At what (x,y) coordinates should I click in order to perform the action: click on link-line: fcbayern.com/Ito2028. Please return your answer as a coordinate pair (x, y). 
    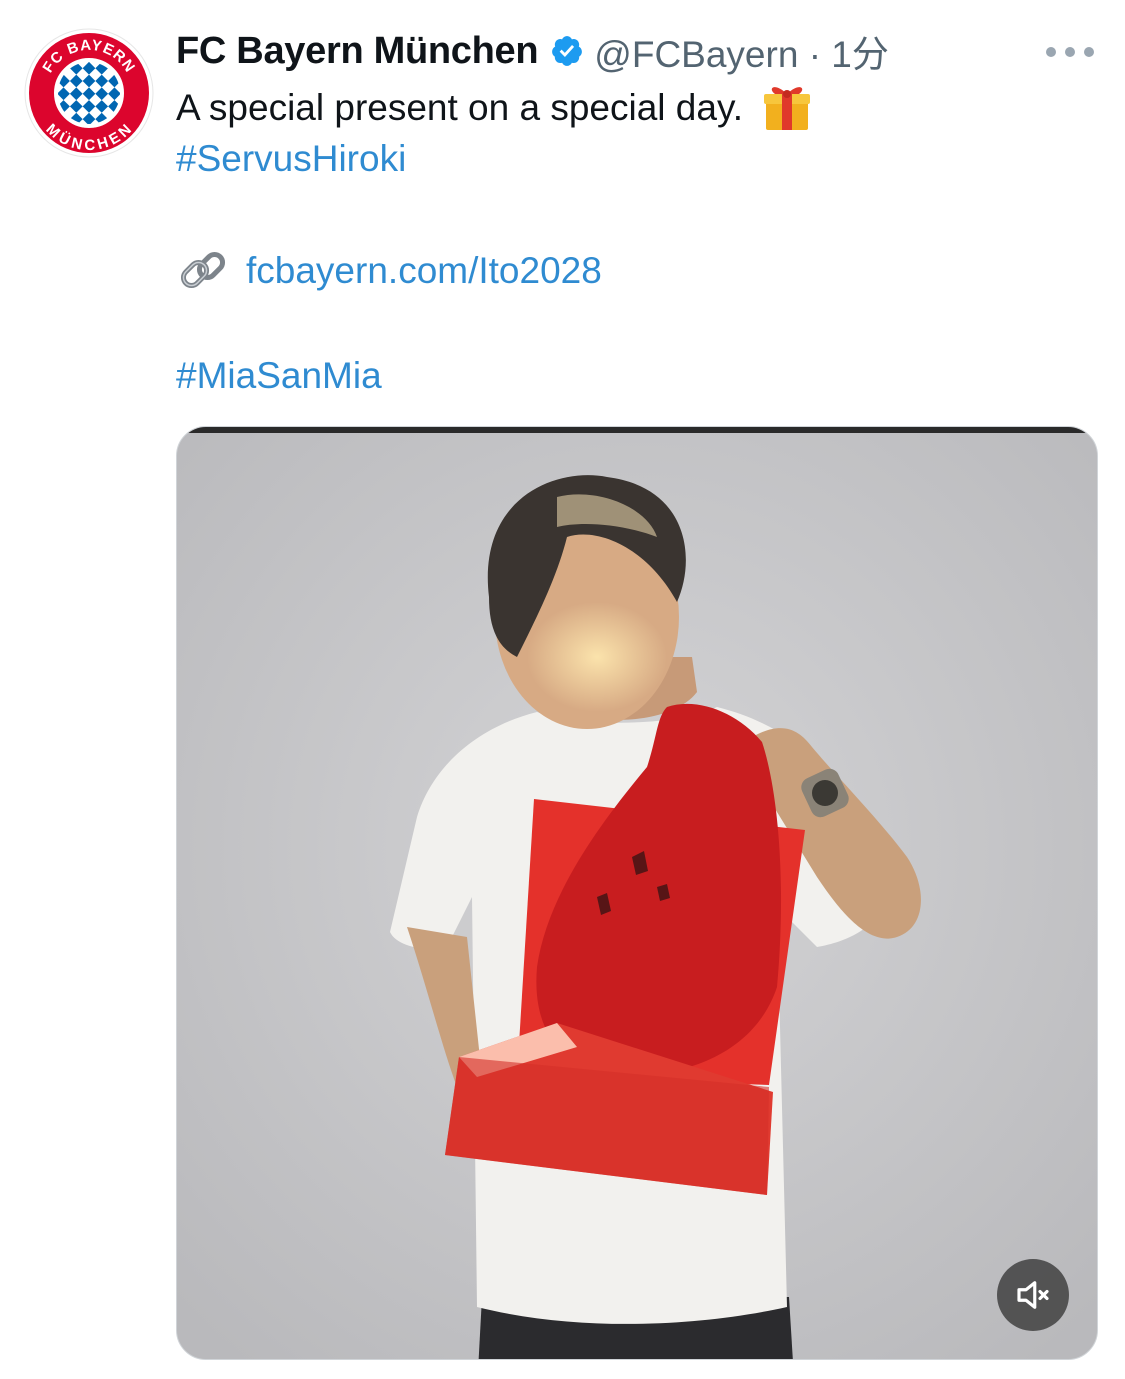
    Looking at the image, I should click on (389, 271).